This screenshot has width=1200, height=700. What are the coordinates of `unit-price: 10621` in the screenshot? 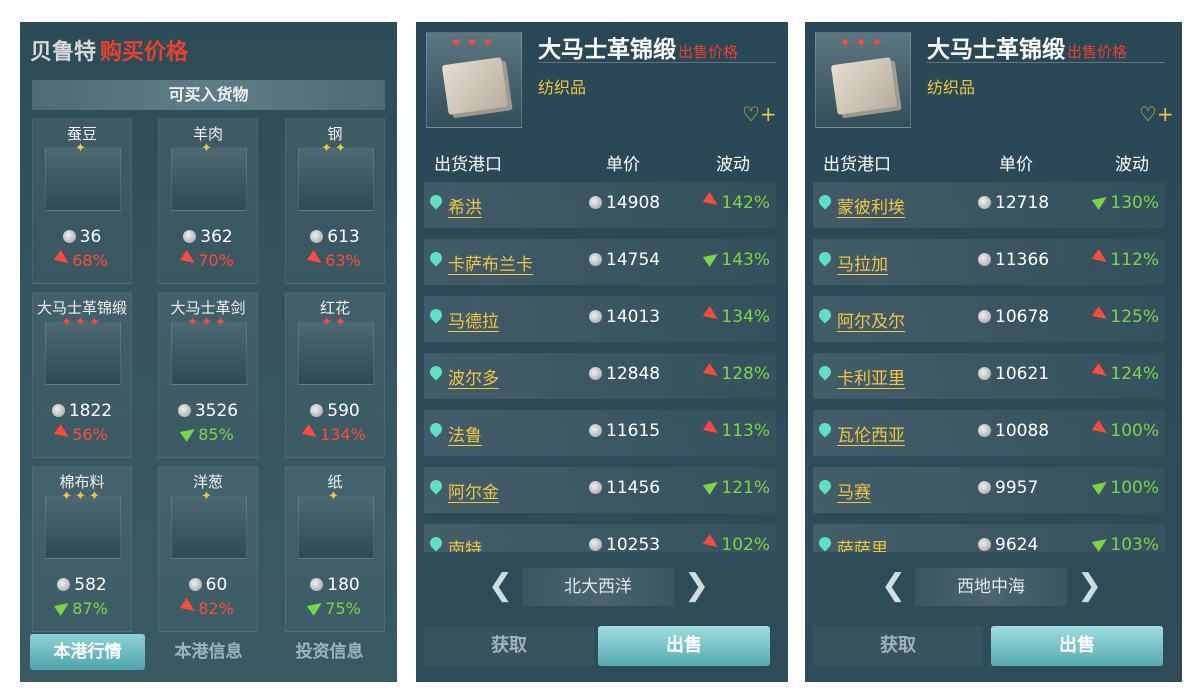 It's located at (1013, 374).